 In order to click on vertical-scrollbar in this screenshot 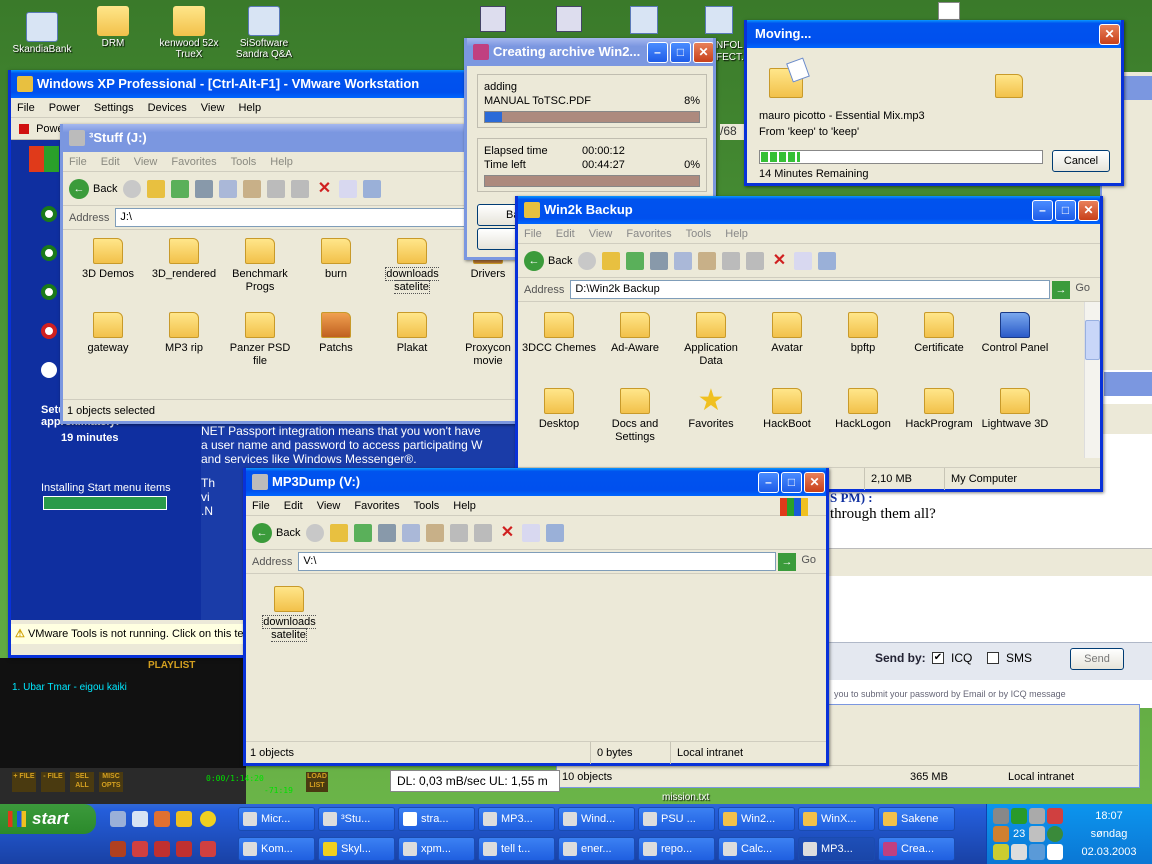, I will do `click(1092, 380)`.